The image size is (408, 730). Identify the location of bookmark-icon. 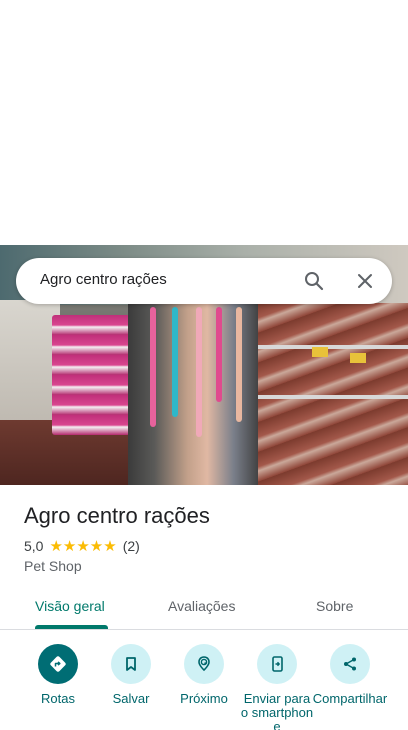
(131, 664).